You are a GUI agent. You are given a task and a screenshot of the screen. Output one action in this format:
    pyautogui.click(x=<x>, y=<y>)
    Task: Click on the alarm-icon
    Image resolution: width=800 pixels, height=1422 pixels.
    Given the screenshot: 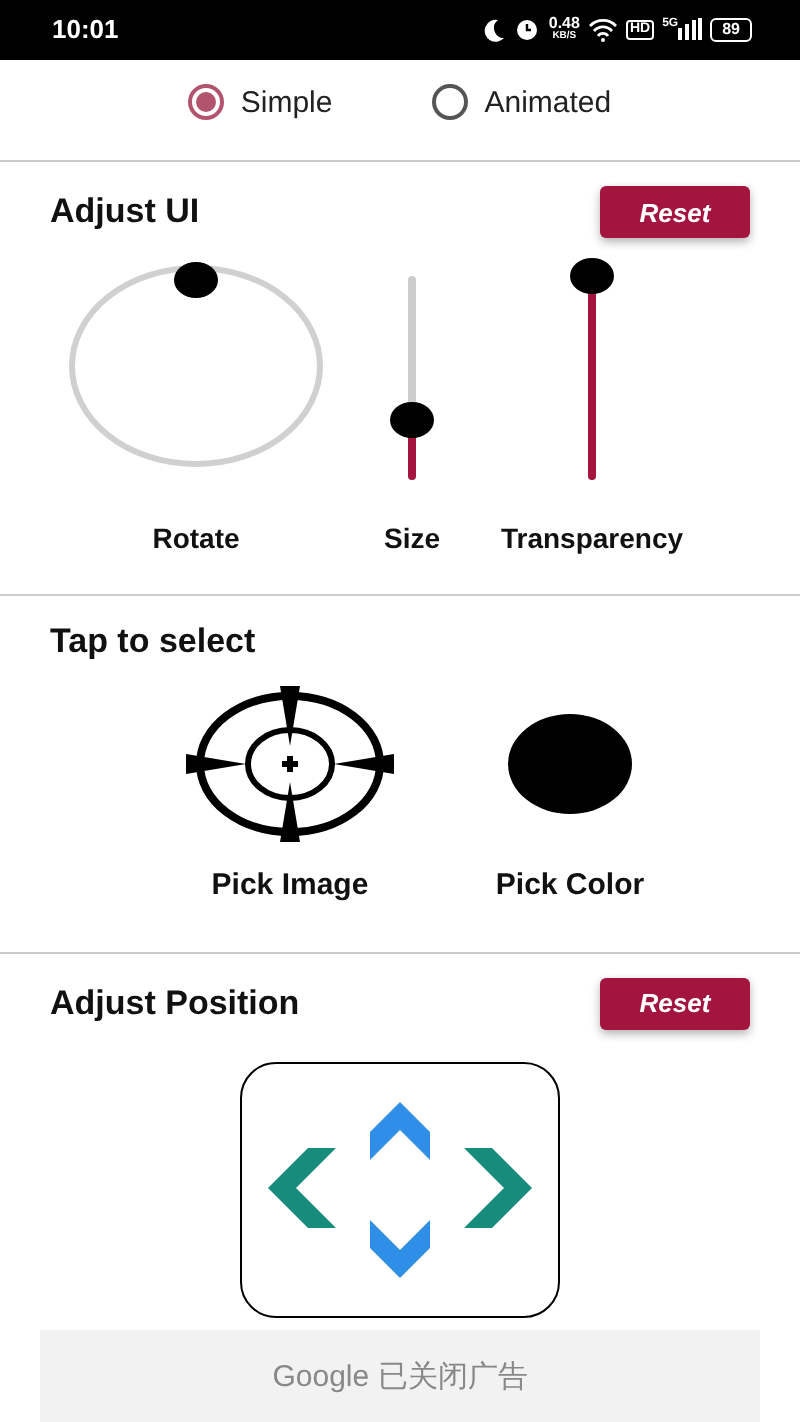 What is the action you would take?
    pyautogui.click(x=527, y=29)
    